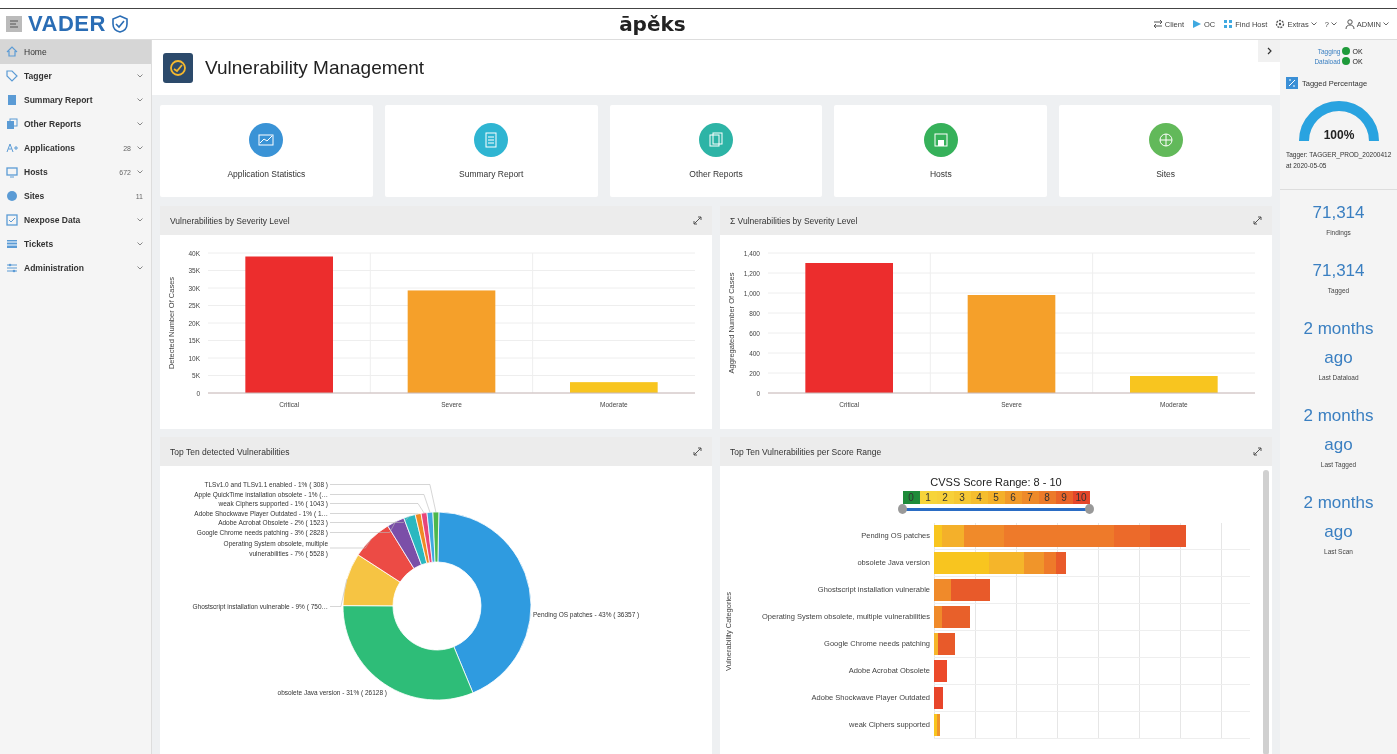 The height and width of the screenshot is (754, 1397). What do you see at coordinates (75, 100) in the screenshot?
I see `sidebar-item: Summary Report` at bounding box center [75, 100].